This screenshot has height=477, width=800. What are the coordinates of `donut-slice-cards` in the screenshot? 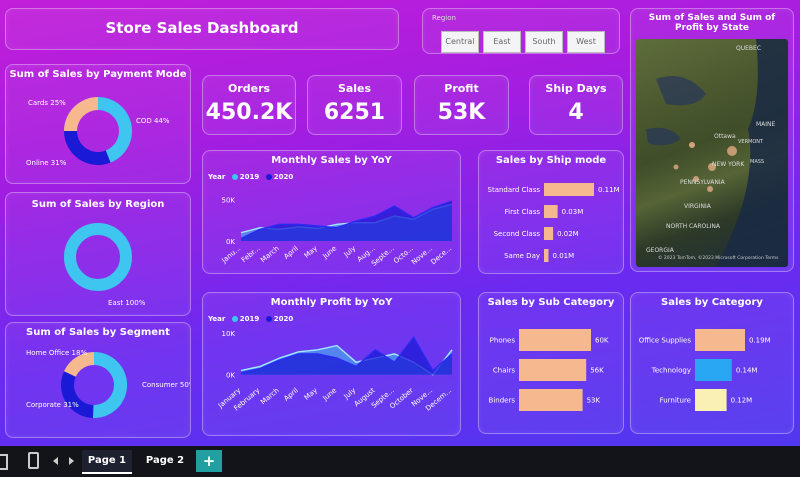 It's located at (81, 114).